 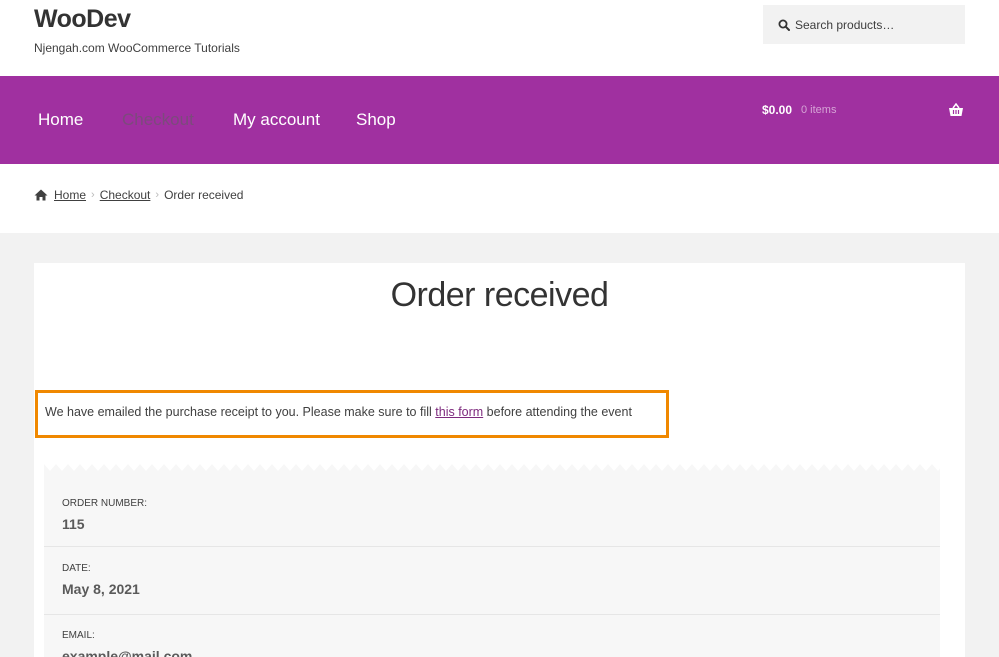 What do you see at coordinates (125, 195) in the screenshot?
I see `breadcrumb-checkout-link: Checkout` at bounding box center [125, 195].